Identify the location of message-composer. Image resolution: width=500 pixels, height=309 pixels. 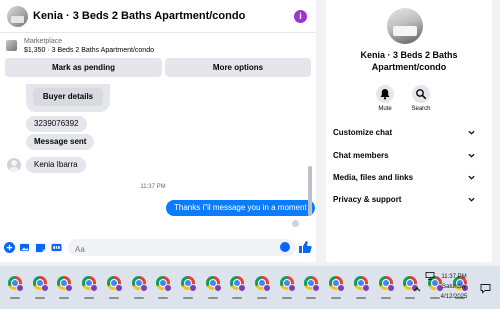
(158, 248).